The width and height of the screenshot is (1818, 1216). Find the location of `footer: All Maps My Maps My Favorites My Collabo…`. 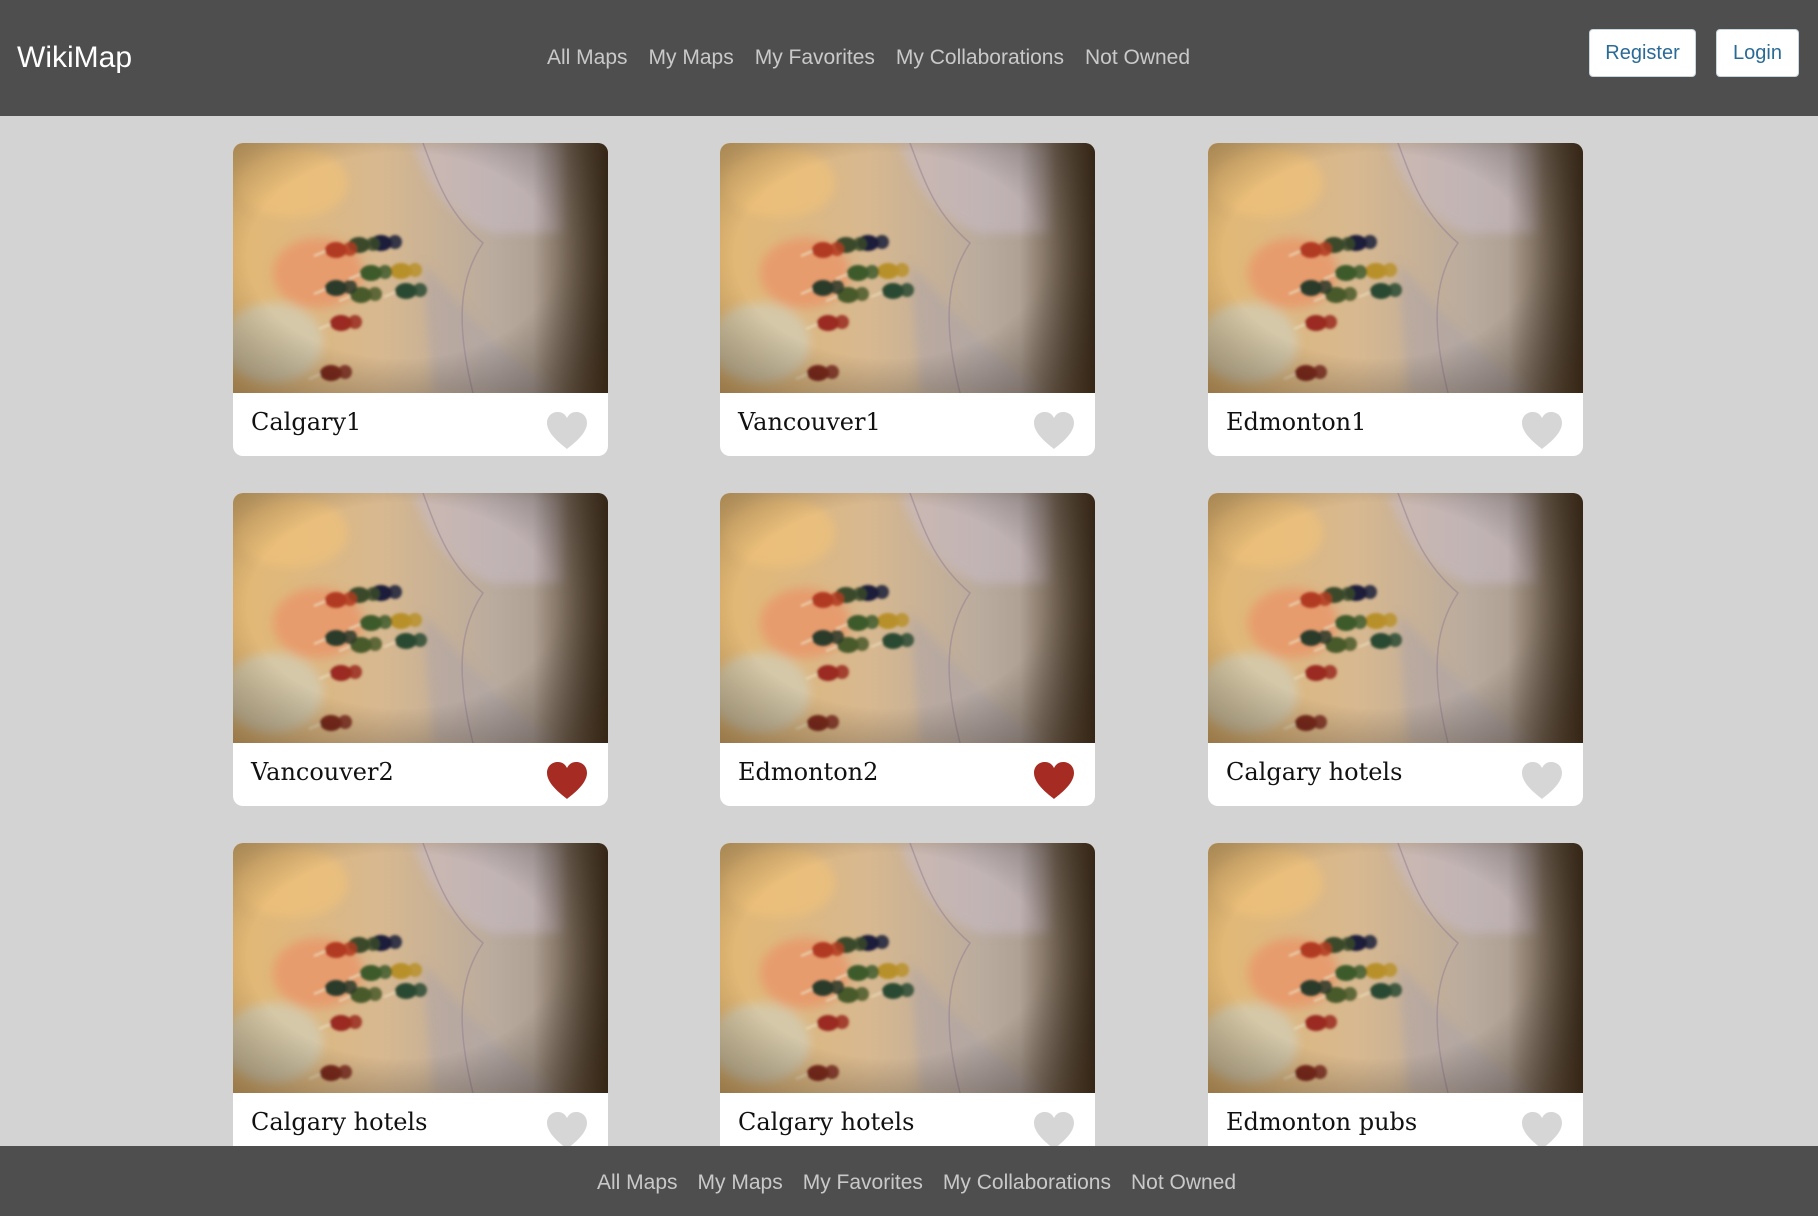

footer: All Maps My Maps My Favorites My Collabo… is located at coordinates (909, 1181).